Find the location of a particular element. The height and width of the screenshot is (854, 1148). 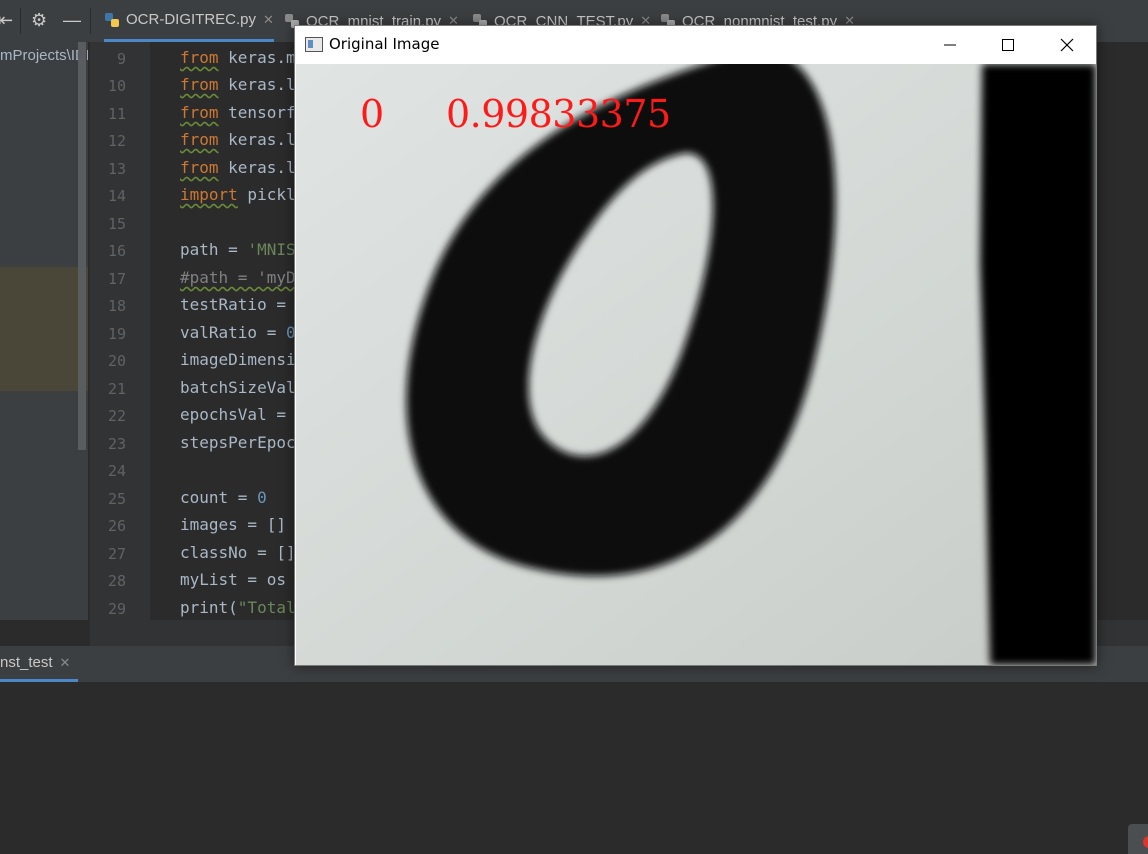

tab-ocr-digitrec: OCR-DIGITREC.py ✕ is located at coordinates (189, 21).